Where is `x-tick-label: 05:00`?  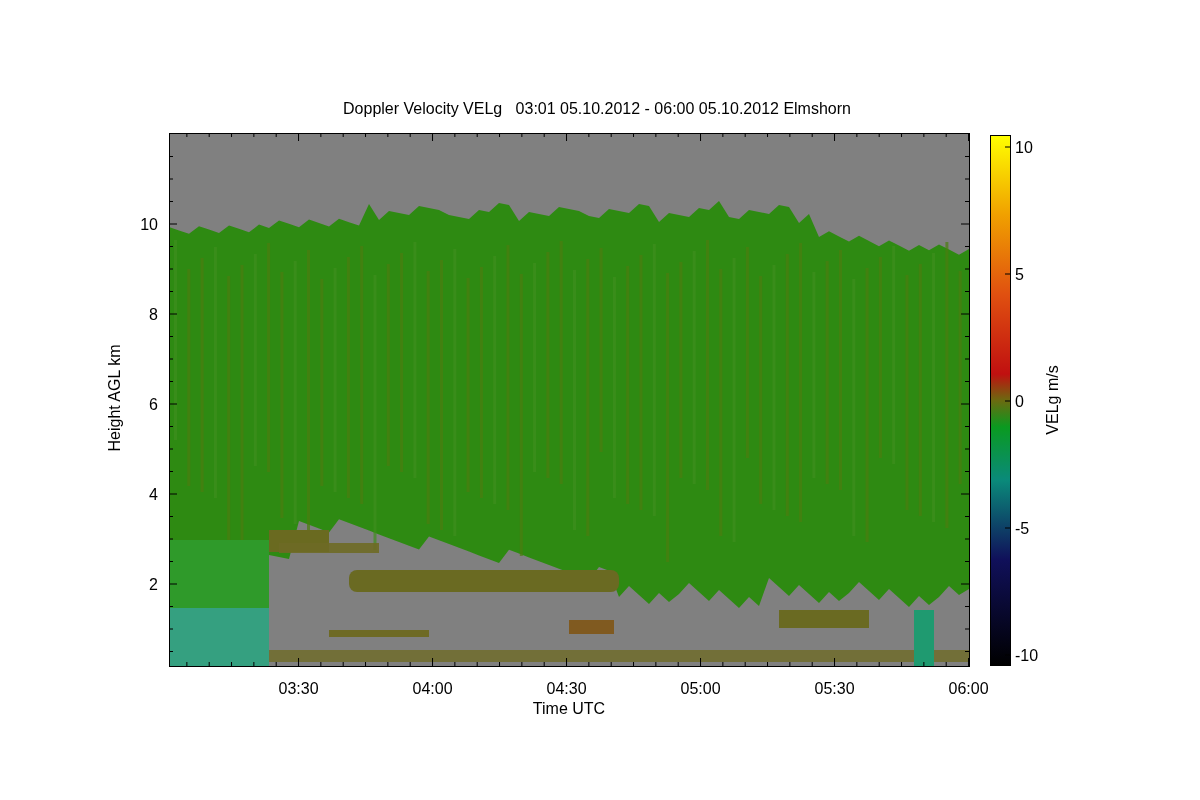 x-tick-label: 05:00 is located at coordinates (700, 688).